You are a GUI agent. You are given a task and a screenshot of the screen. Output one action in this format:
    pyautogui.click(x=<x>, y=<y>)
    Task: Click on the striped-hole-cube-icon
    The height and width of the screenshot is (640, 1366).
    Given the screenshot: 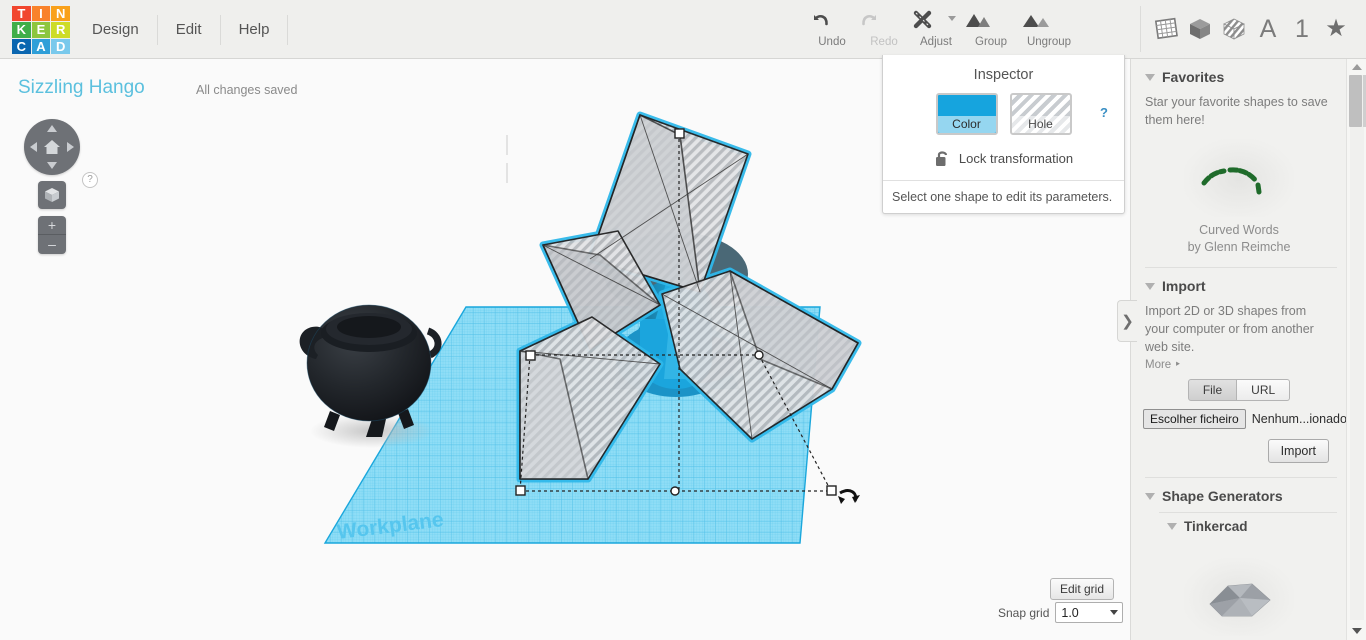 What is the action you would take?
    pyautogui.click(x=1234, y=29)
    